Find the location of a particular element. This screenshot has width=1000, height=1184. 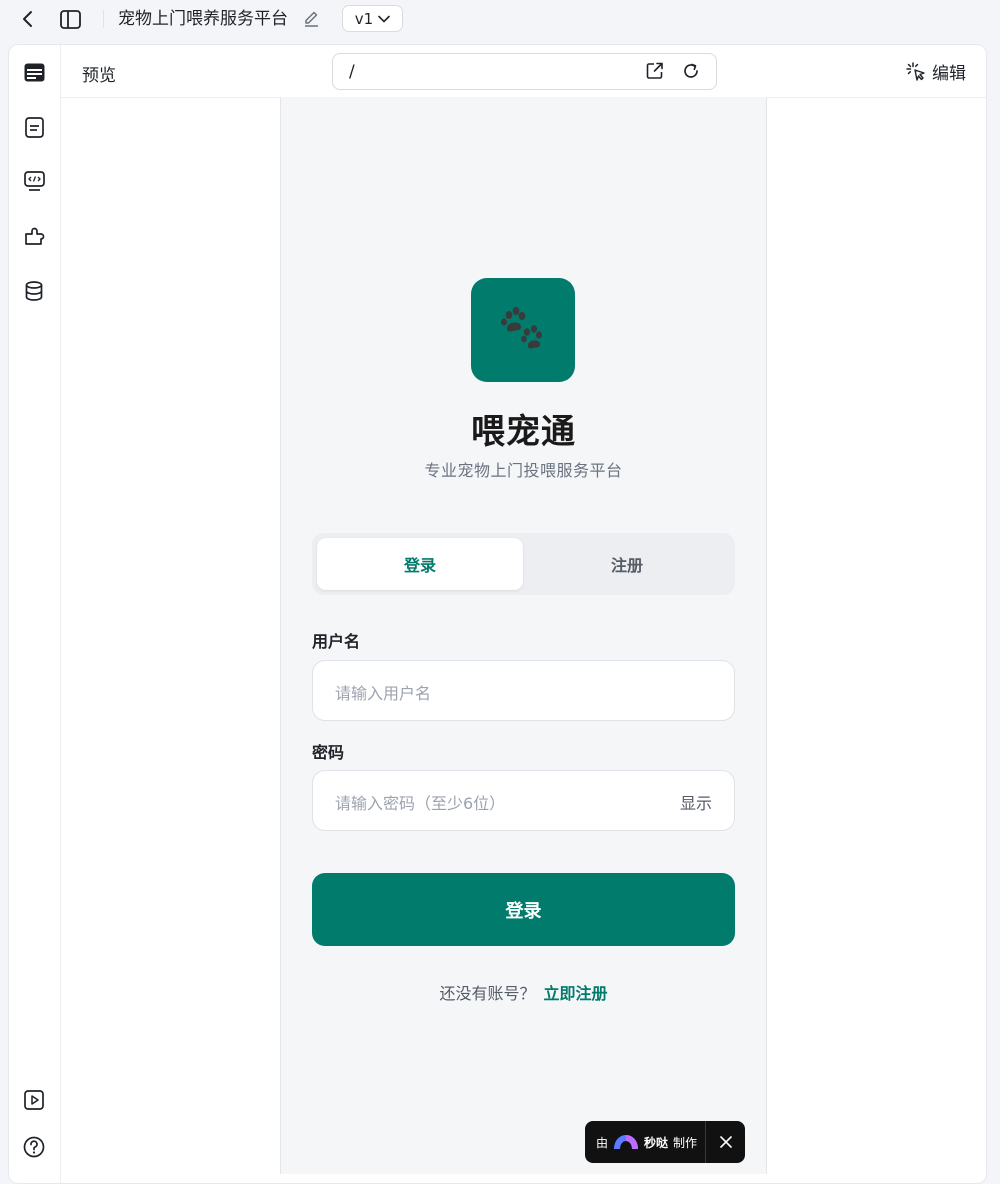

auth-tabs: 登录 注册 is located at coordinates (523, 564).